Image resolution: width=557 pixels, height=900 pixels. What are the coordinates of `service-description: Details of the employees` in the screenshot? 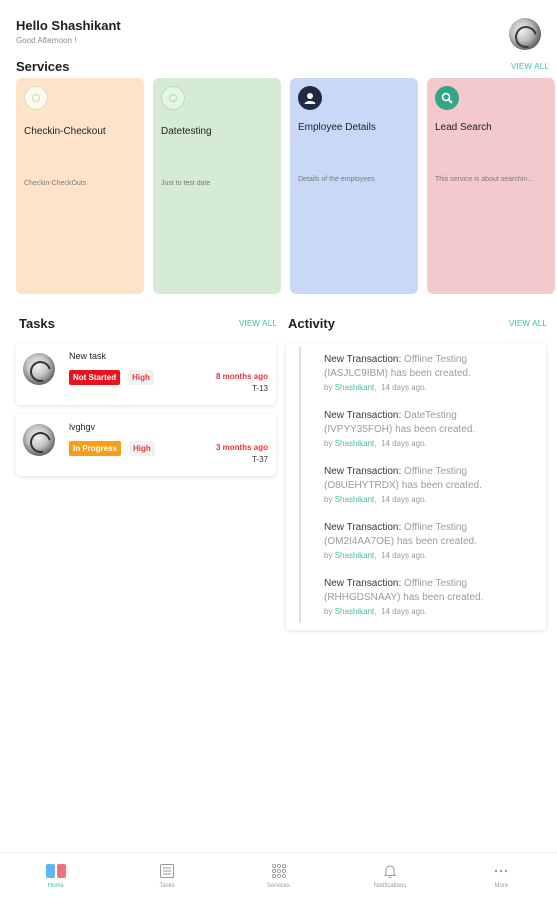 It's located at (336, 179).